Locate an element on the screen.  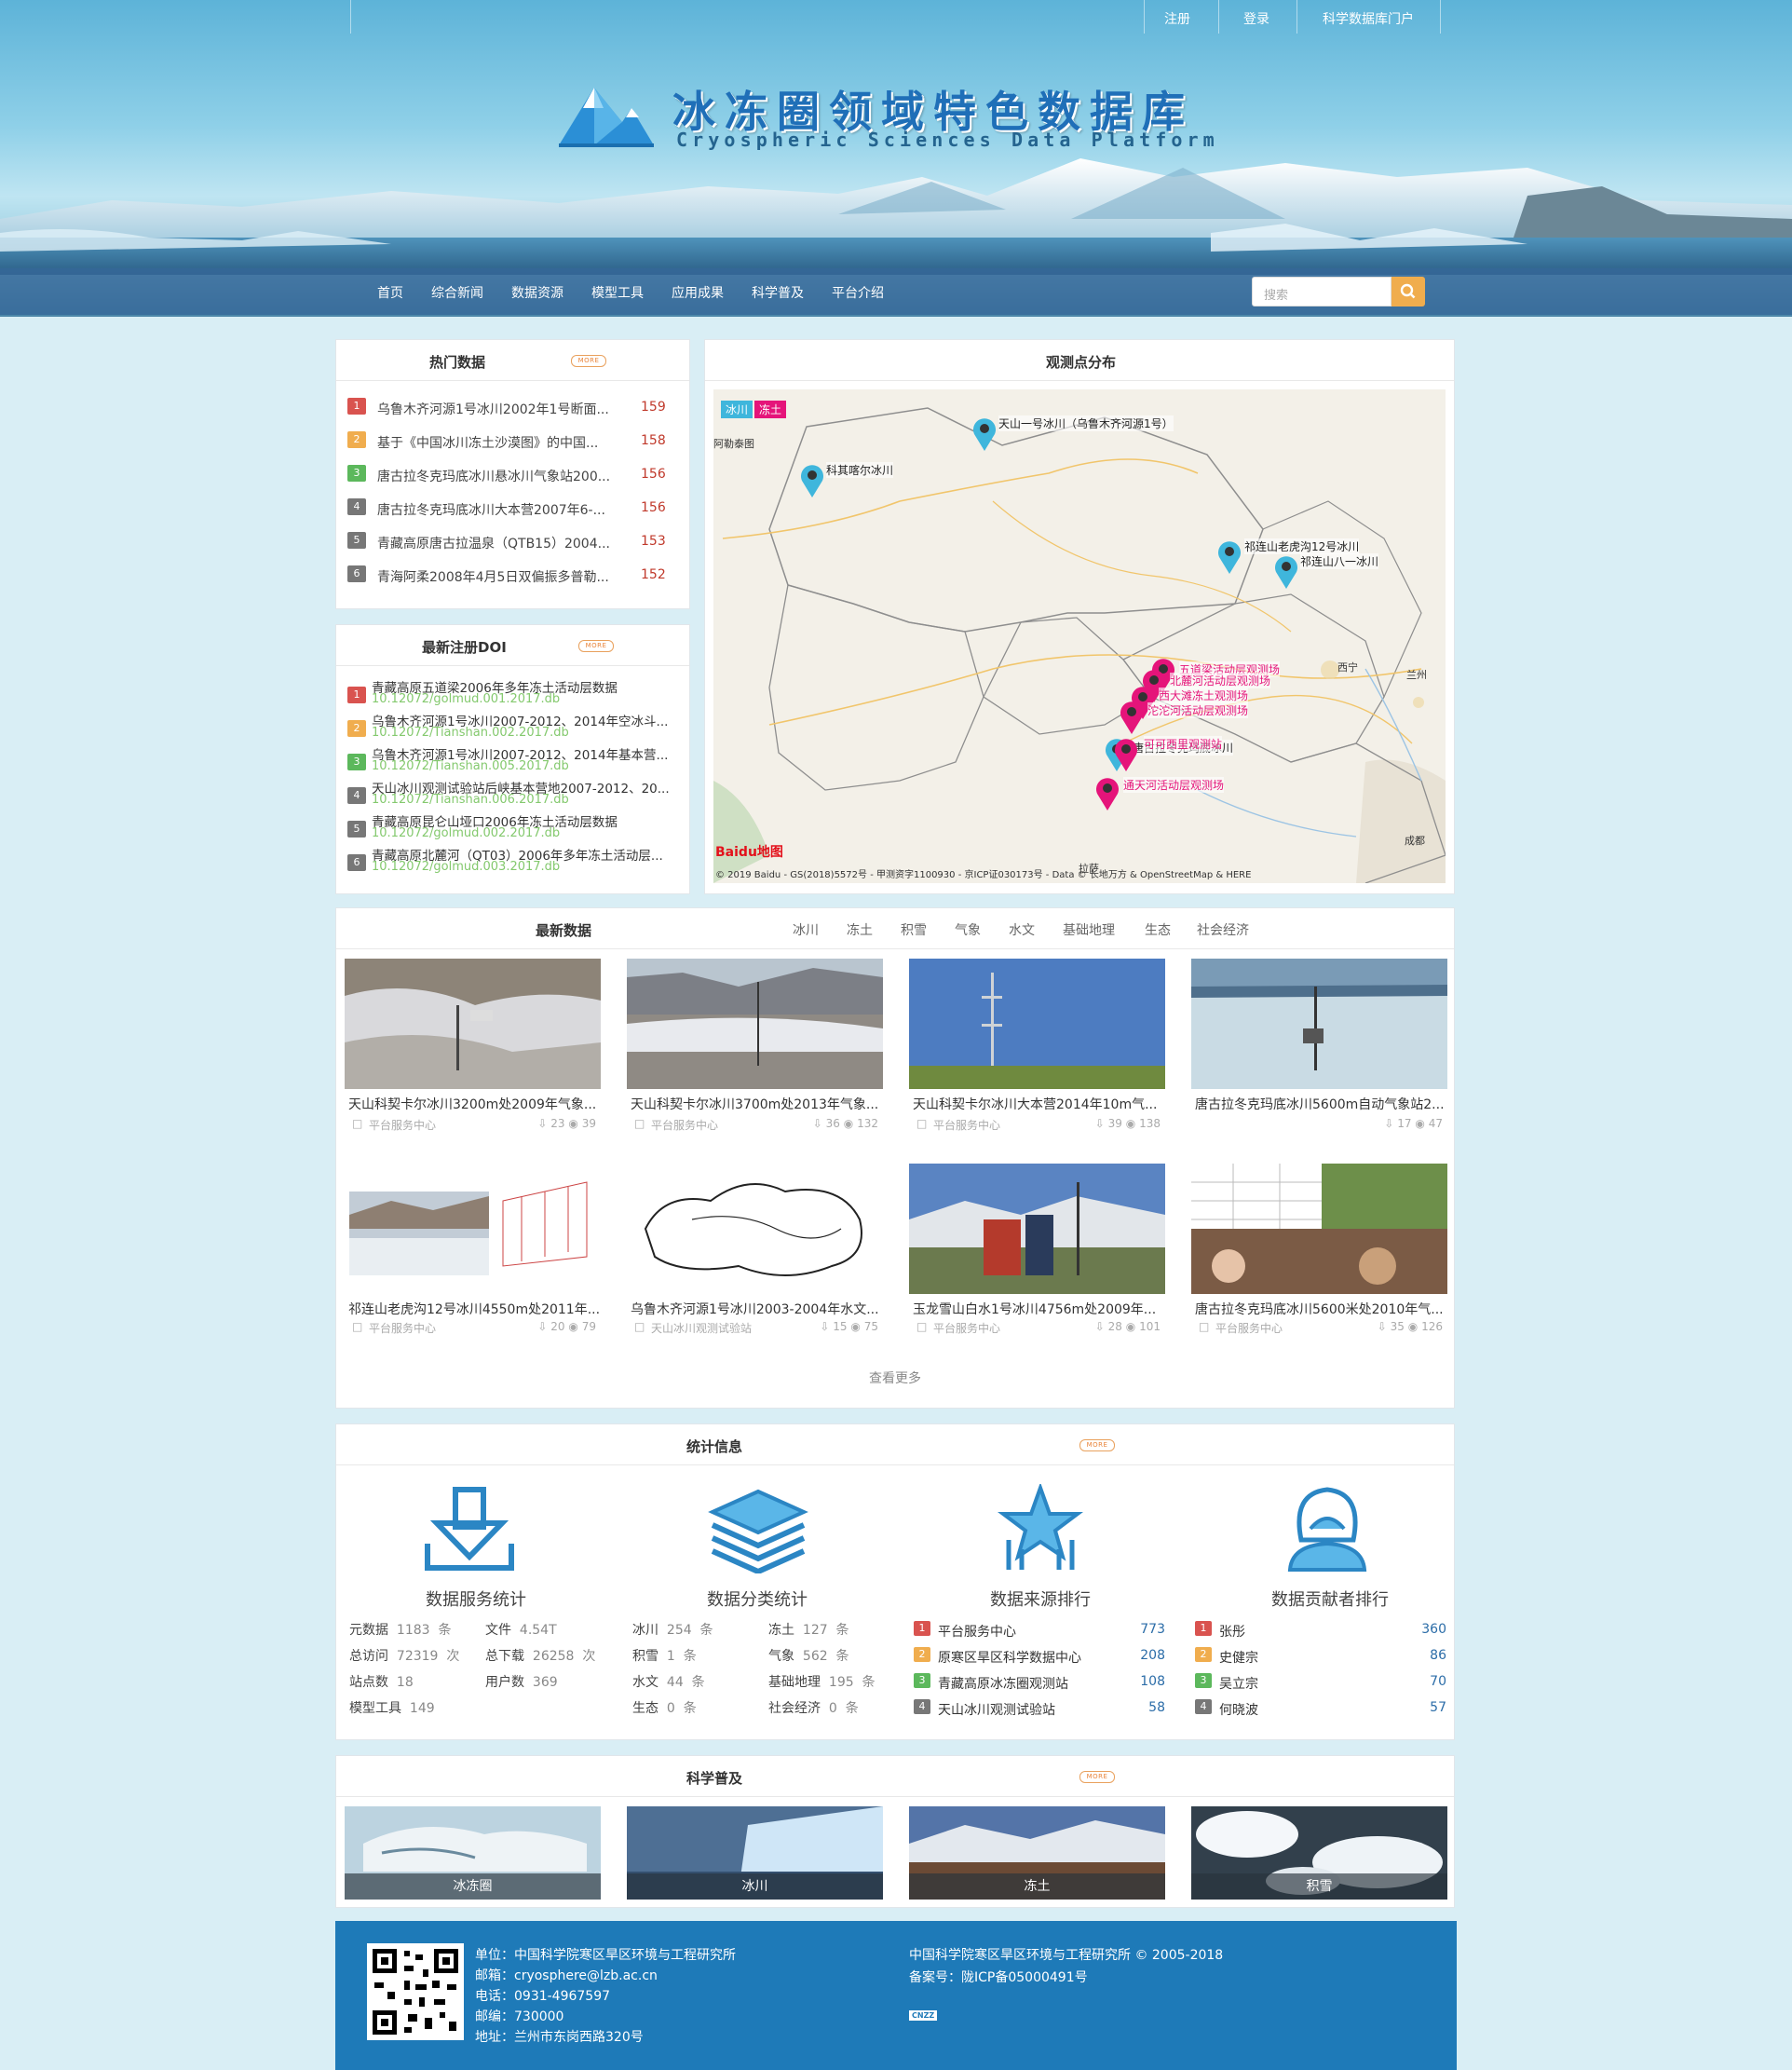
source-name: 原寒区旱区科学数据中心 is located at coordinates (1009, 1657).